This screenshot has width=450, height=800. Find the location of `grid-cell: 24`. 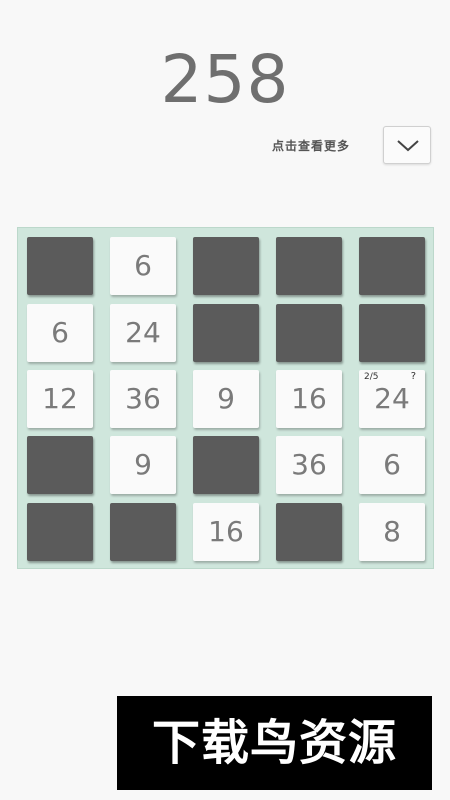

grid-cell: 24 is located at coordinates (143, 333).